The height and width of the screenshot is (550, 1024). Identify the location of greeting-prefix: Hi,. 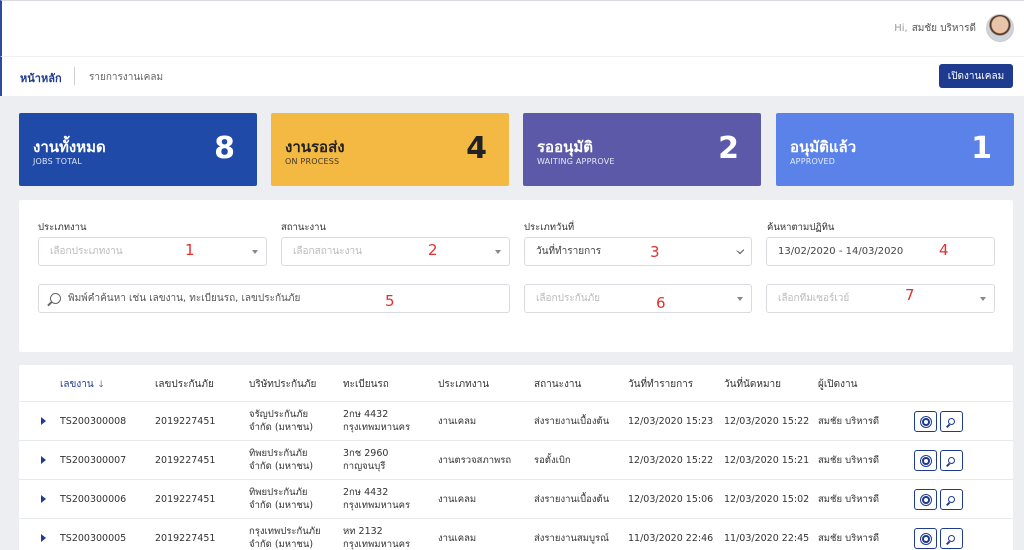
(901, 28).